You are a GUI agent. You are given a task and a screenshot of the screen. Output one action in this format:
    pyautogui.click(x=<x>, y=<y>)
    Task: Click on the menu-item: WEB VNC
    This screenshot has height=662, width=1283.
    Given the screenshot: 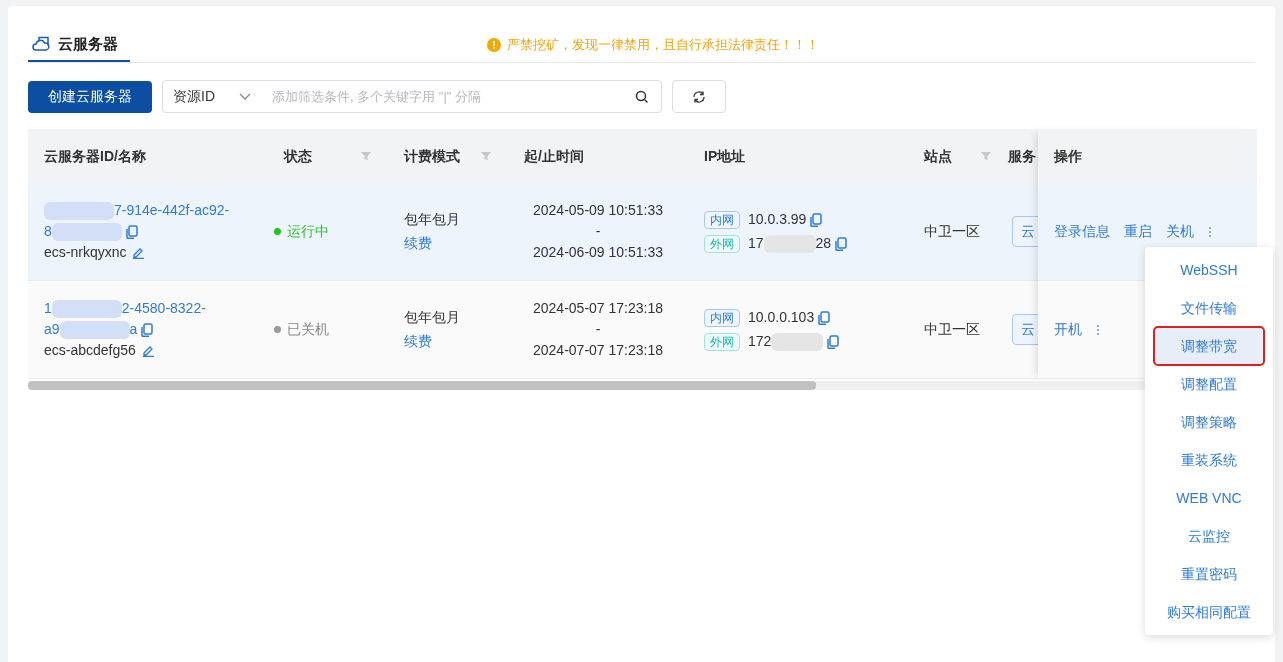 What is the action you would take?
    pyautogui.click(x=1209, y=498)
    